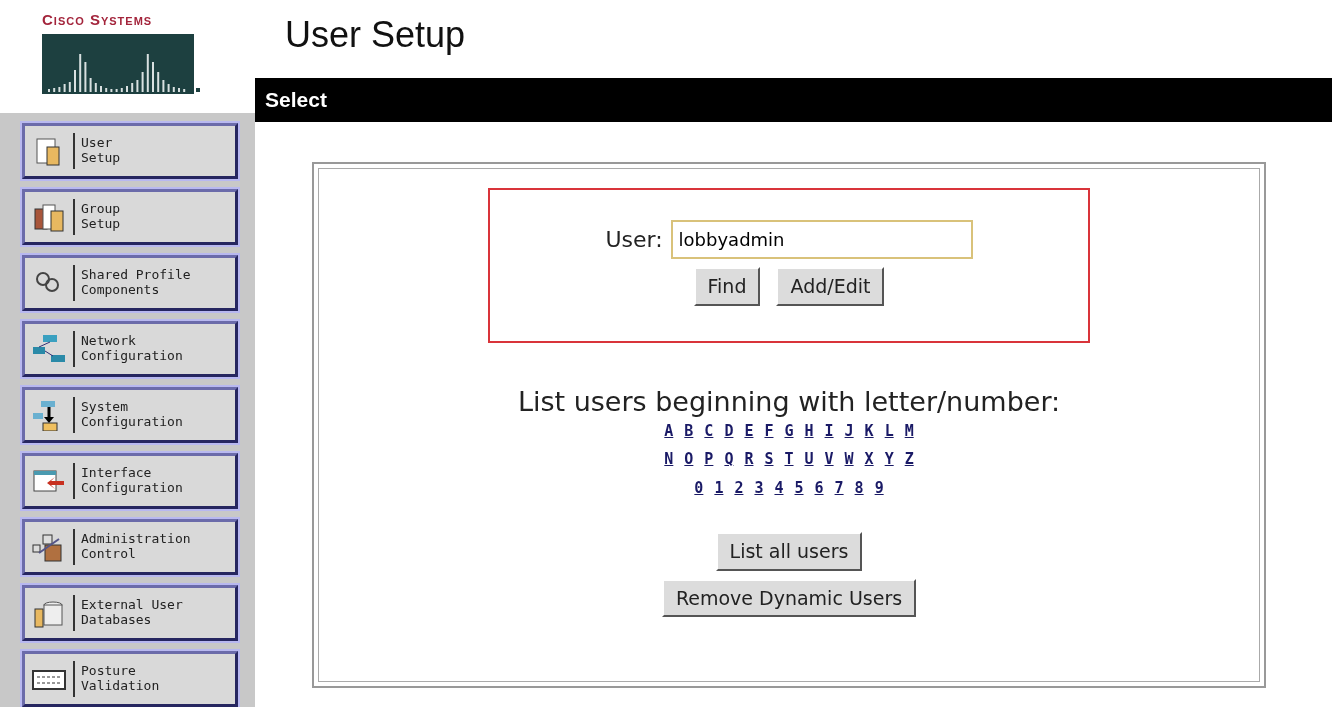 The height and width of the screenshot is (707, 1332). I want to click on letter-link: J, so click(849, 431).